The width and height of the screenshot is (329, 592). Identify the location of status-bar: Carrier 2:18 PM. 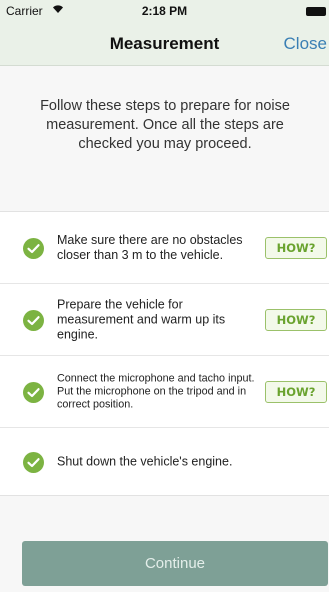
(164, 11).